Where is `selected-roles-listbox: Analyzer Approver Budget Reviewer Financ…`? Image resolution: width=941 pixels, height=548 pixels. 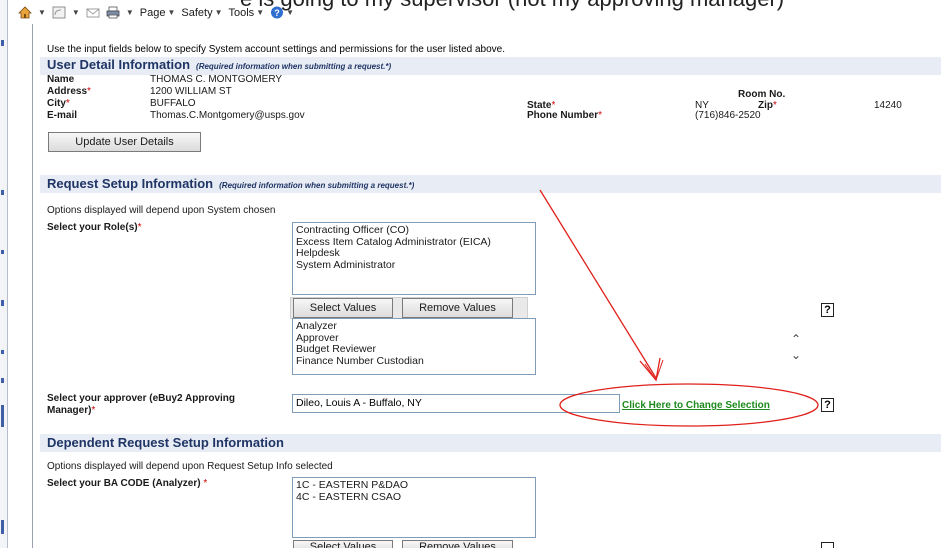
selected-roles-listbox: Analyzer Approver Budget Reviewer Financ… is located at coordinates (414, 346).